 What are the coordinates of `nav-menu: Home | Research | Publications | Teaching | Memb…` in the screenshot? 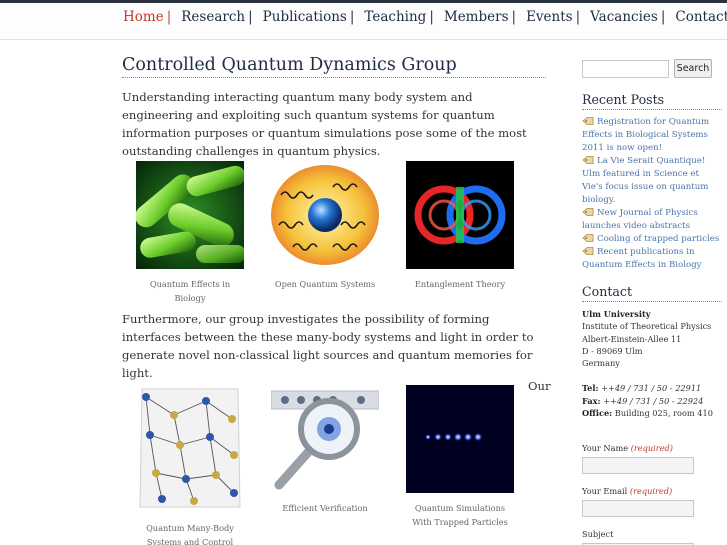 It's located at (425, 17).